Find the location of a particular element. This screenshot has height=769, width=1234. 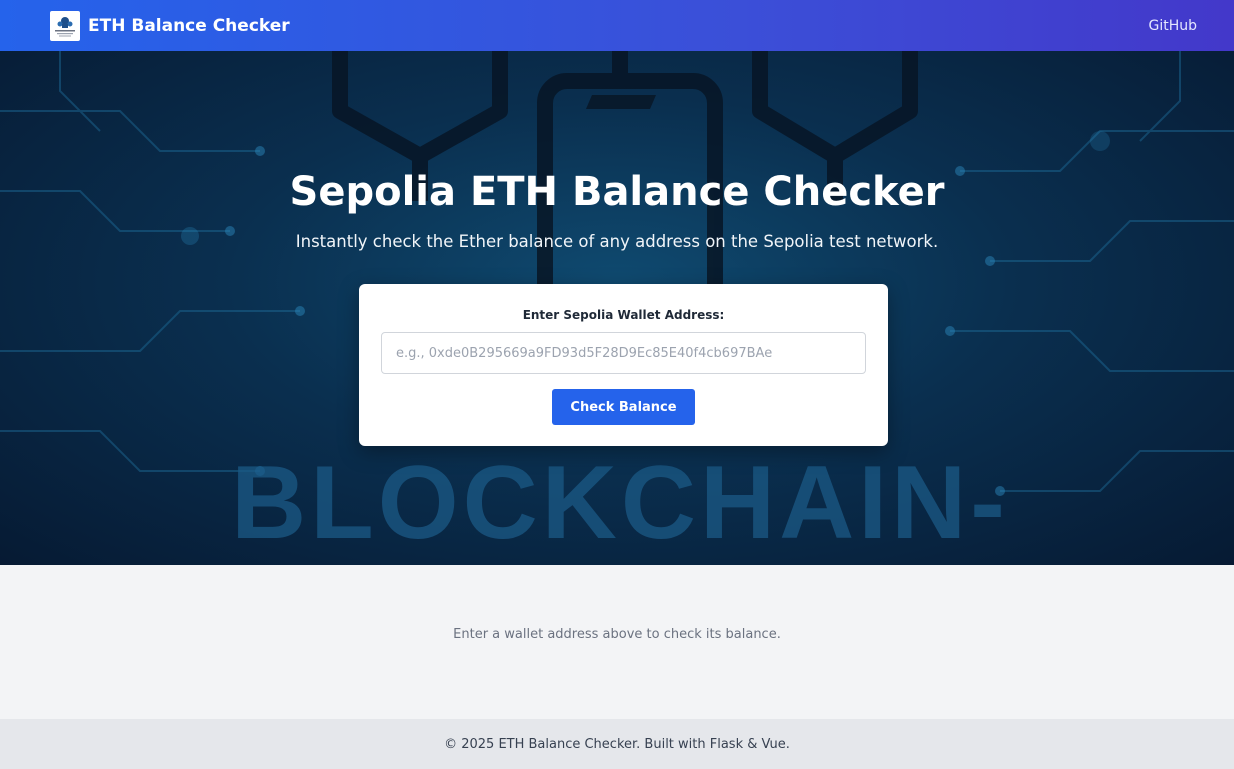

blockchain-watermark: BLOCKCHAIN- is located at coordinates (620, 503).